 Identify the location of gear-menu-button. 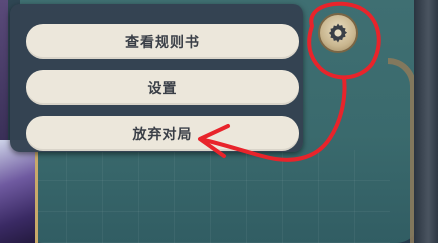
(338, 33).